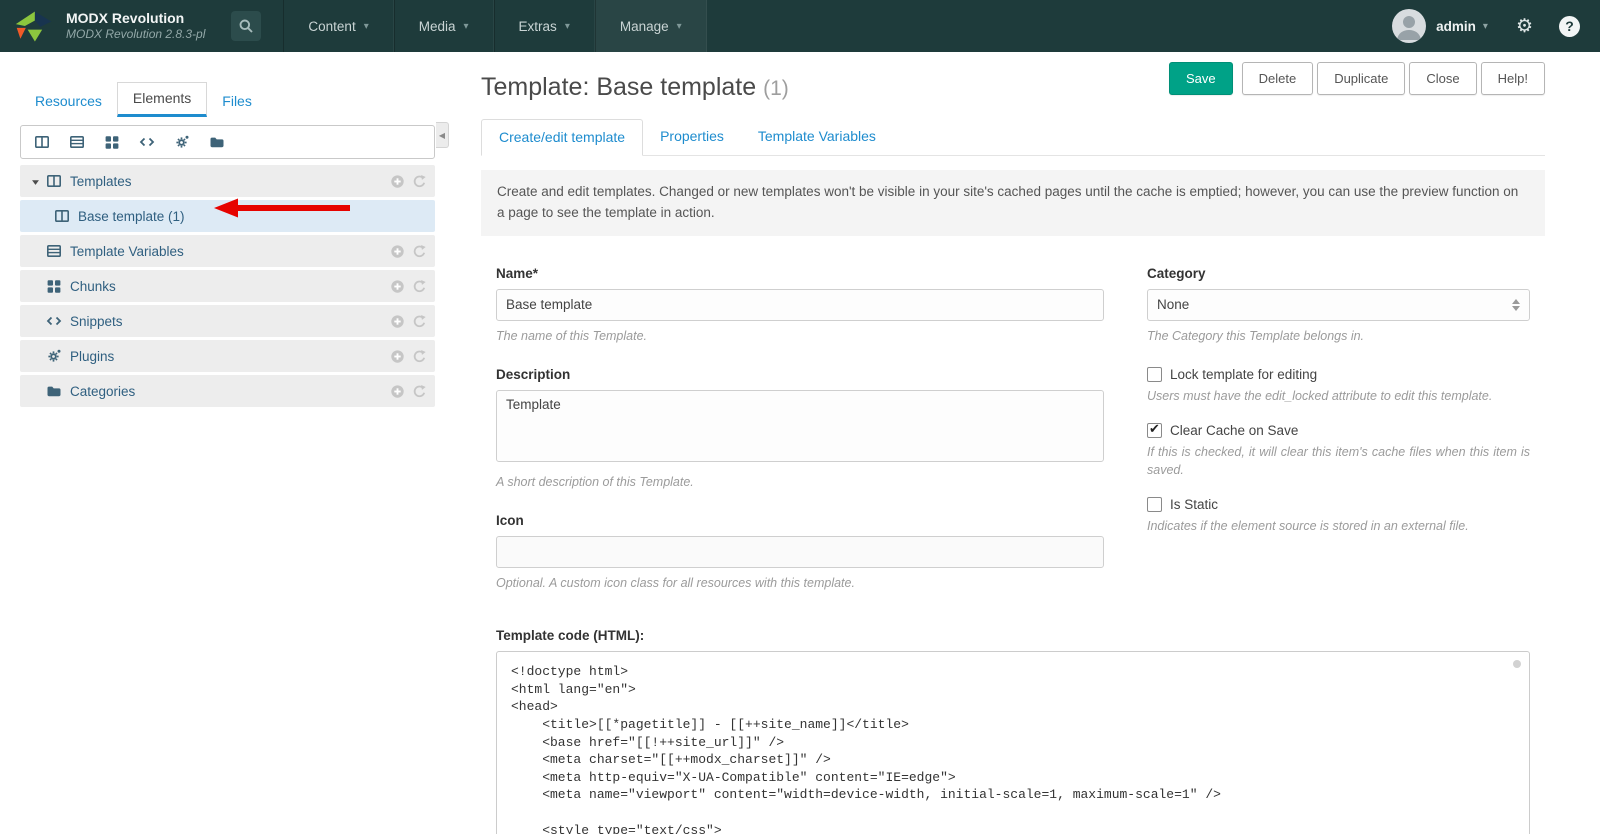 The image size is (1600, 834). I want to click on save-button: Save, so click(1200, 78).